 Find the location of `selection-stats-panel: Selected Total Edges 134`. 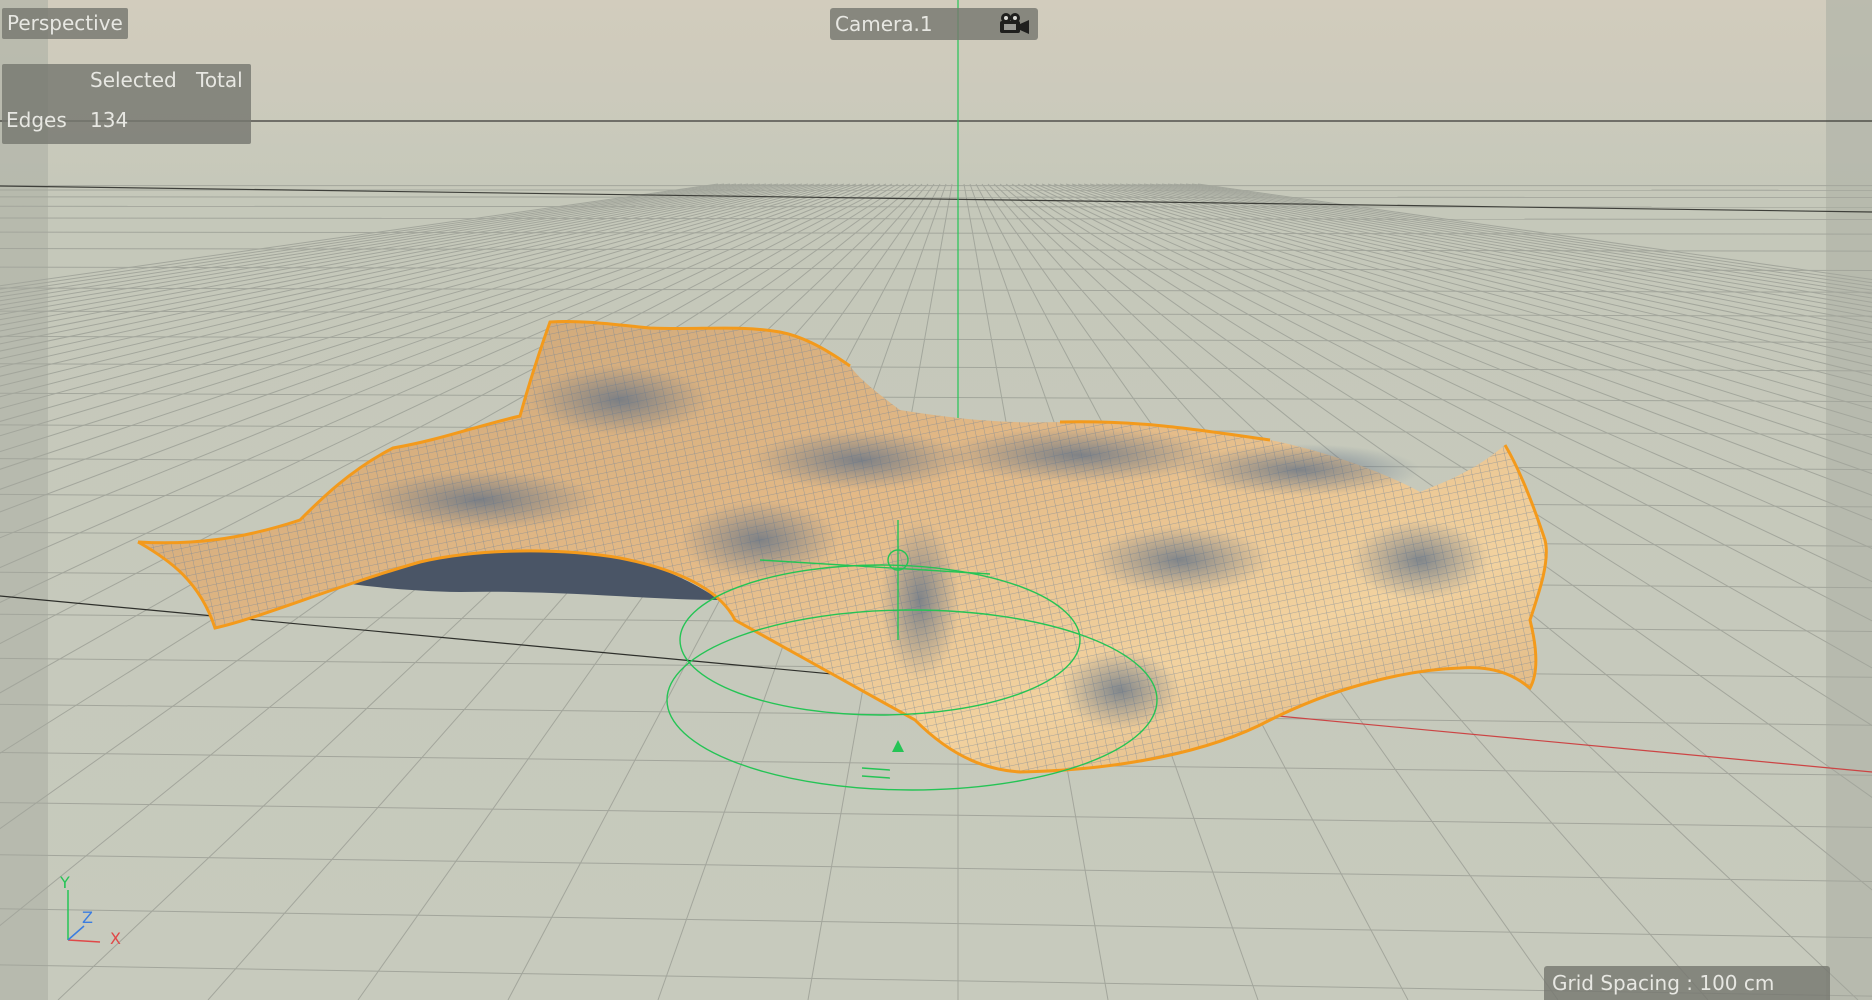

selection-stats-panel: Selected Total Edges 134 is located at coordinates (126, 104).